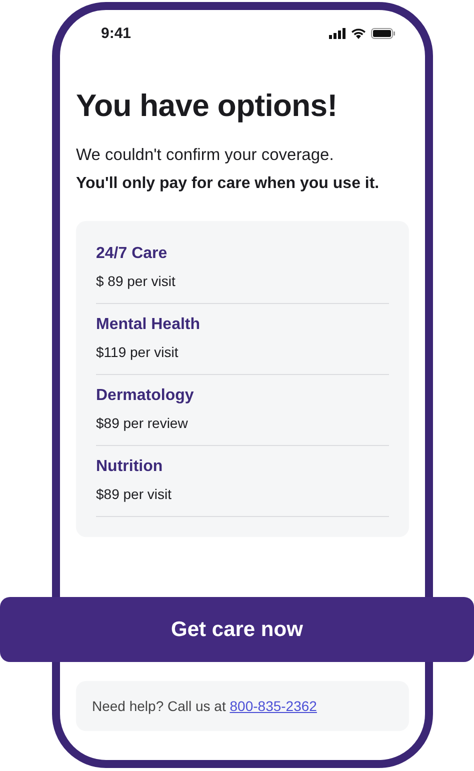 The width and height of the screenshot is (474, 771). Describe the element at coordinates (138, 352) in the screenshot. I see `service-price: $119 per visit` at that location.